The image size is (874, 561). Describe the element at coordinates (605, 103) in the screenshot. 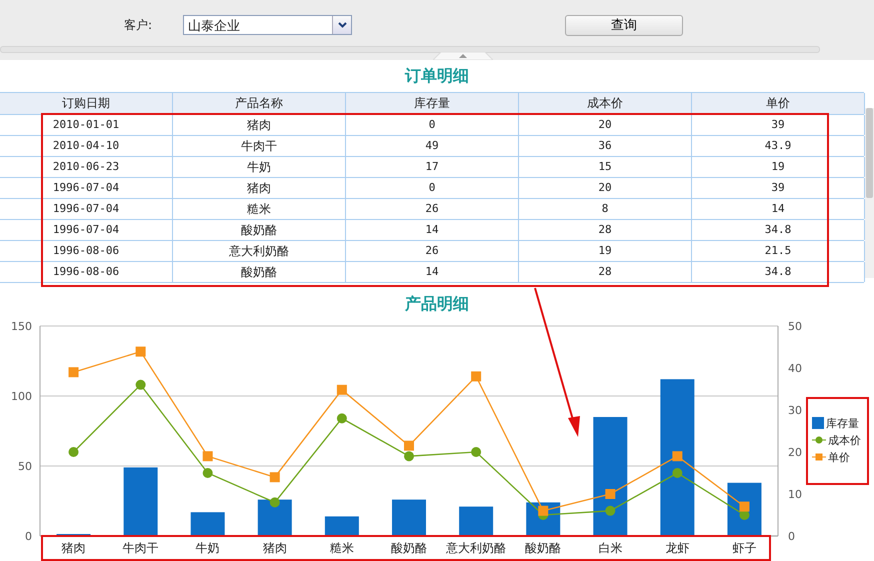

I see `column-header: 成本价` at that location.